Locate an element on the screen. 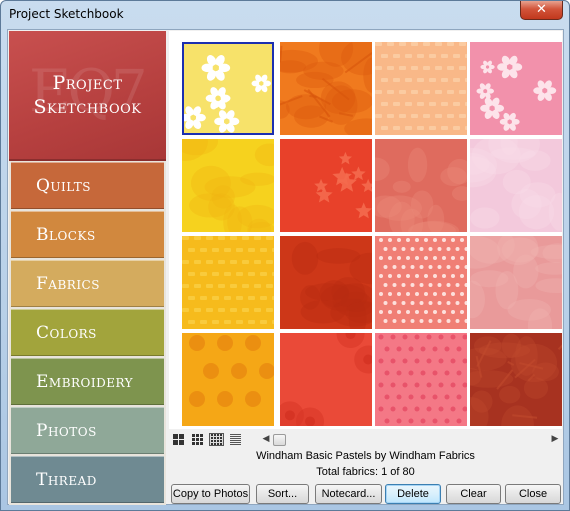  fabric-swatch-orange-polka is located at coordinates (228, 379).